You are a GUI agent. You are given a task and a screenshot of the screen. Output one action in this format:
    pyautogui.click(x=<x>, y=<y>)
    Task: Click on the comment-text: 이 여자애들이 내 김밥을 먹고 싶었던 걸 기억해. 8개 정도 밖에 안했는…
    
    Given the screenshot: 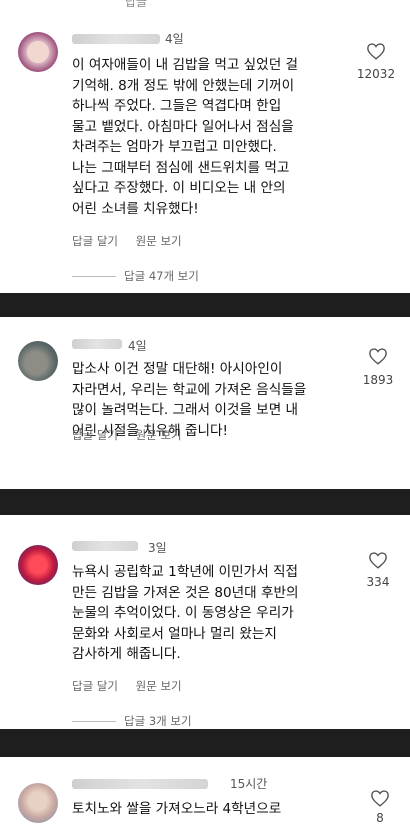 What is the action you would take?
    pyautogui.click(x=185, y=137)
    